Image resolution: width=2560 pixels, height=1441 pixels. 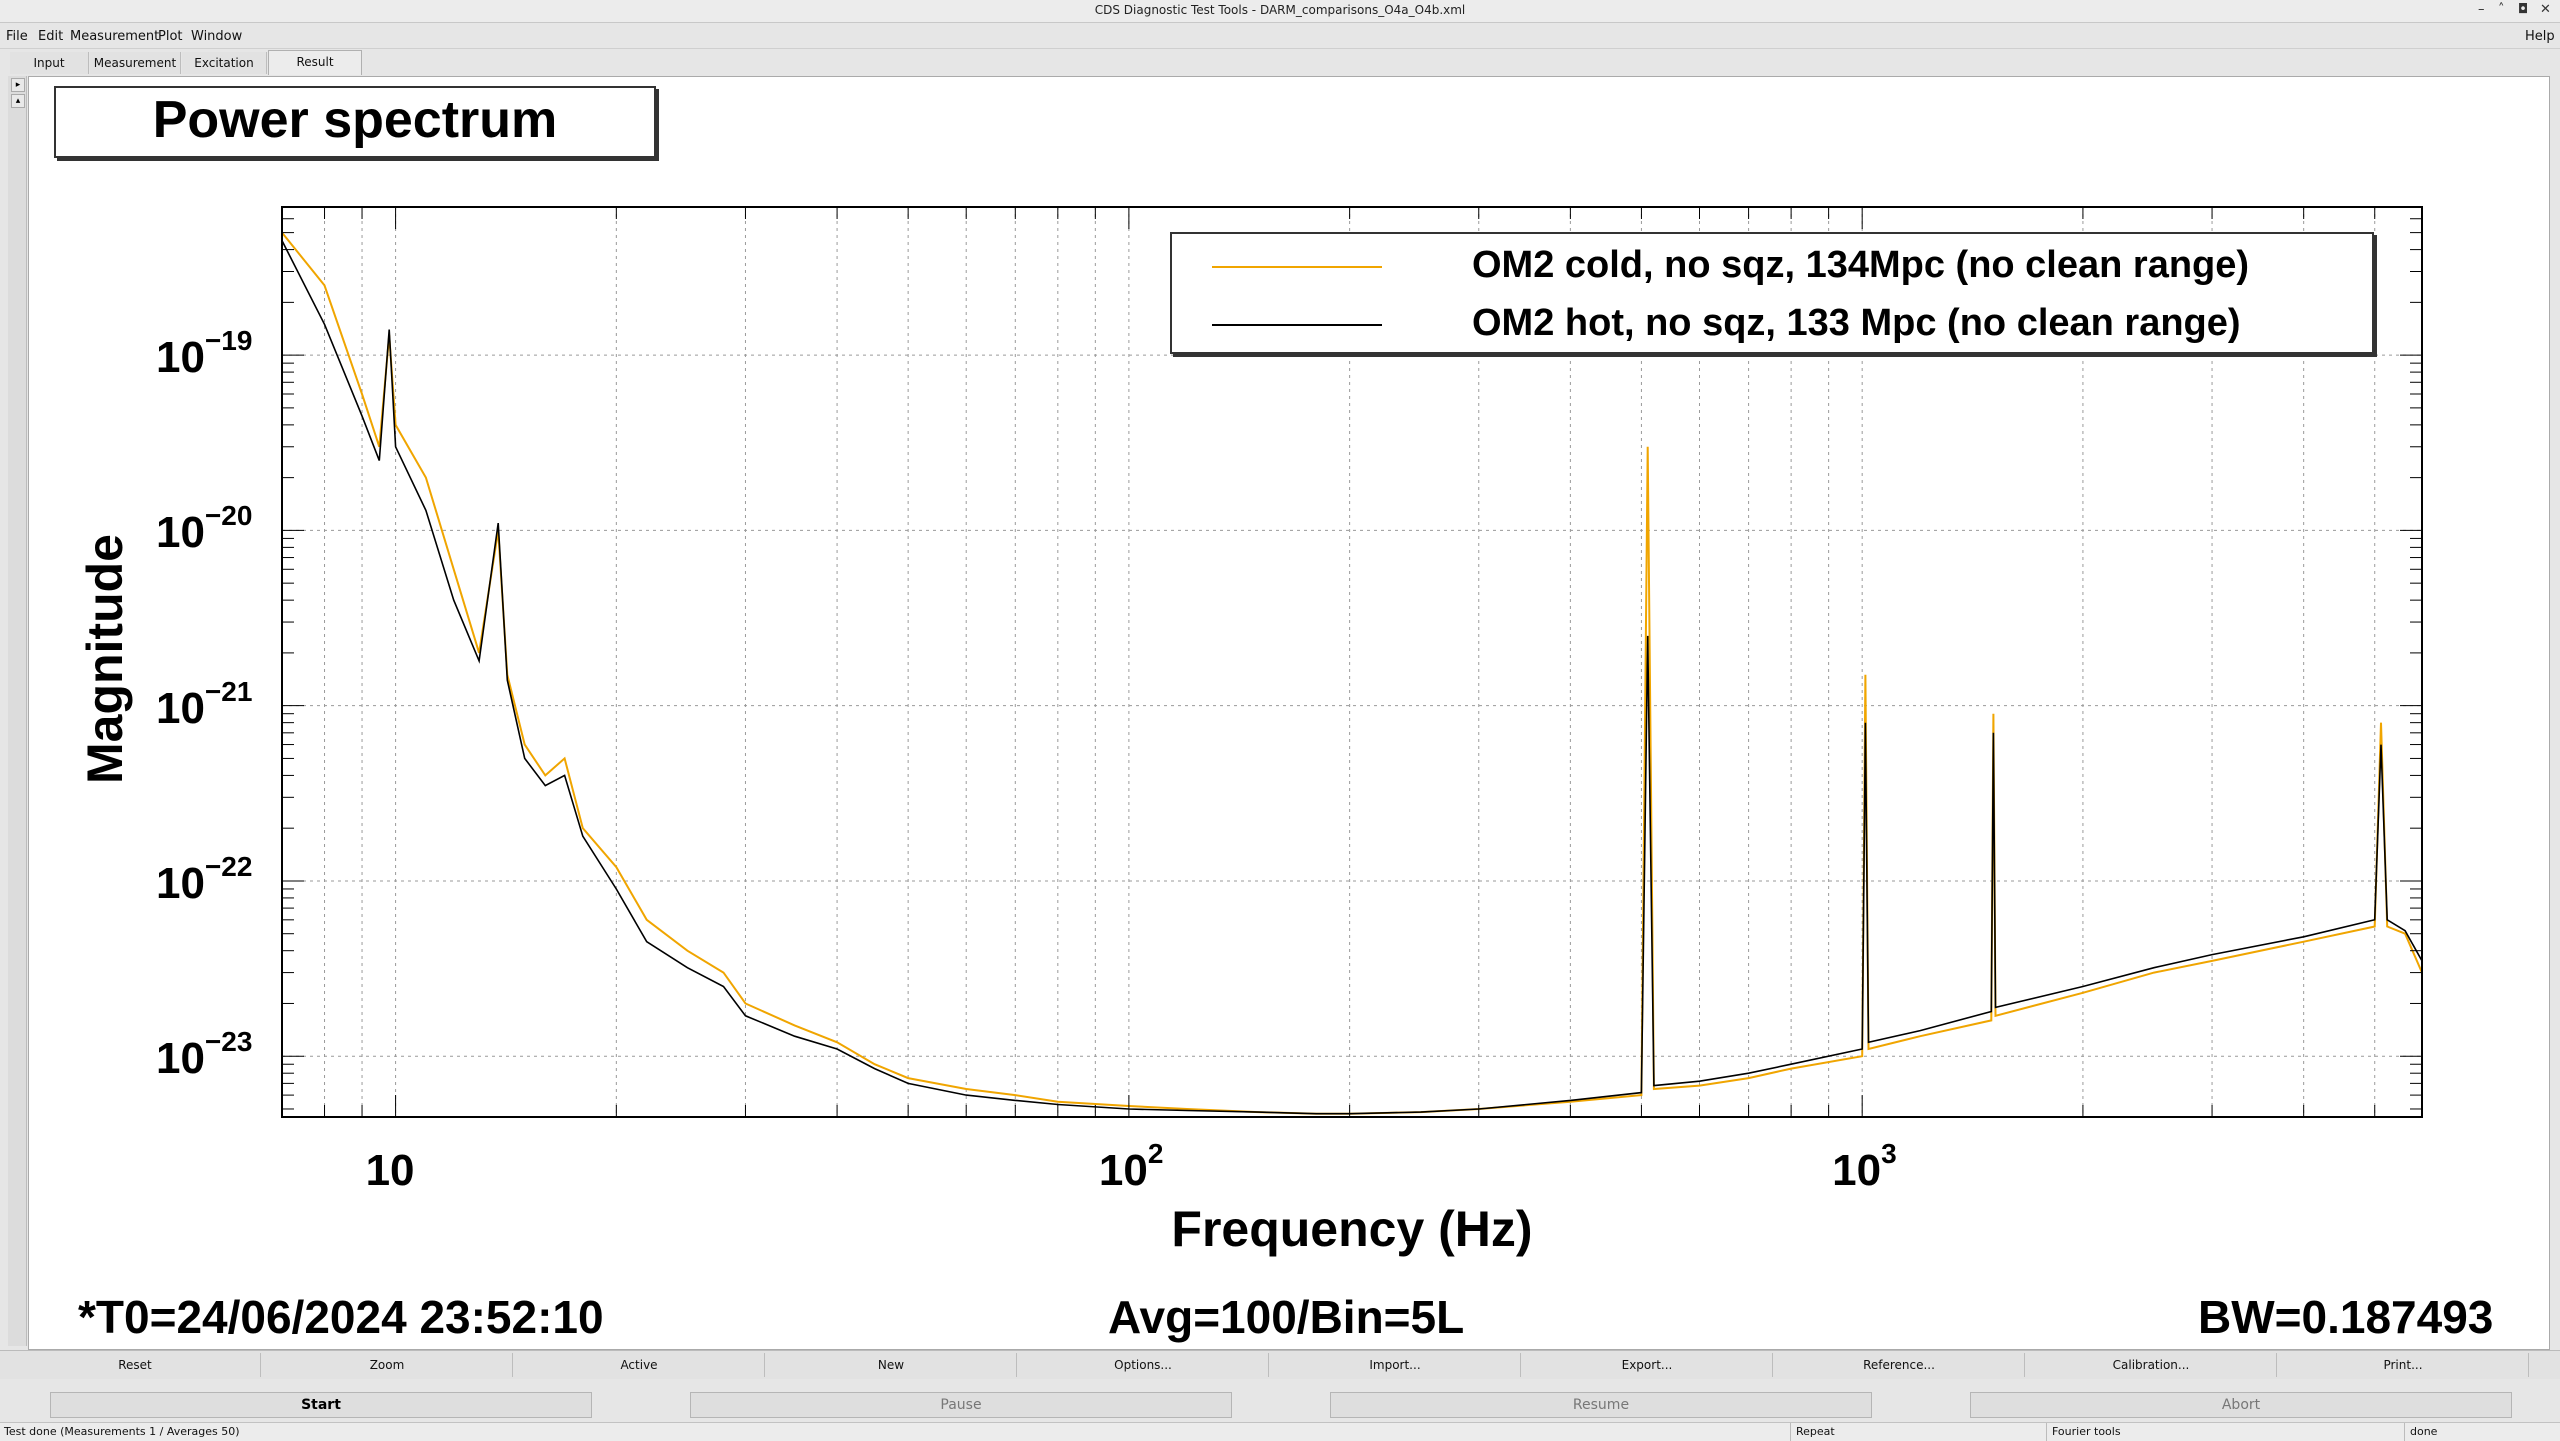 What do you see at coordinates (387, 1365) in the screenshot?
I see `zoom-button: Zoom` at bounding box center [387, 1365].